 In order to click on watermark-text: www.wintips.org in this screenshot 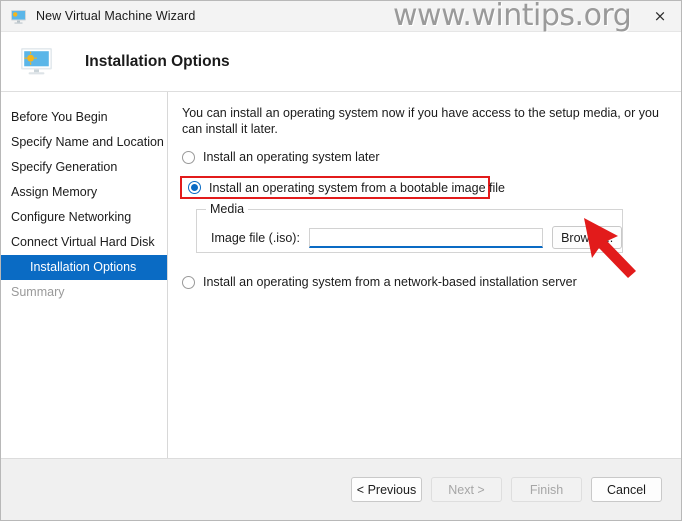, I will do `click(512, 16)`.